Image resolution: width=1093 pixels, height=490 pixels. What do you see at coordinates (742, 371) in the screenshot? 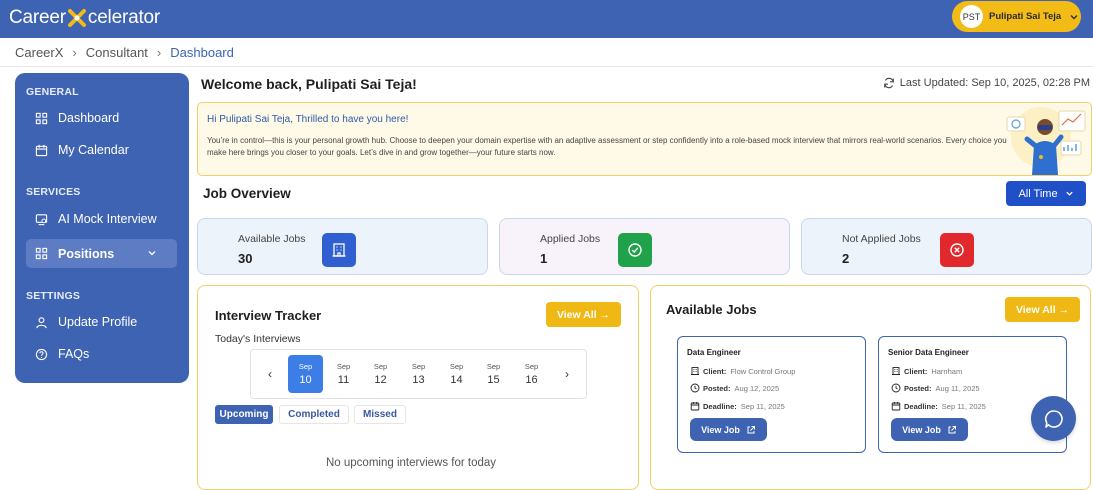
I see `job-client-row: Client: Flow Control Group` at bounding box center [742, 371].